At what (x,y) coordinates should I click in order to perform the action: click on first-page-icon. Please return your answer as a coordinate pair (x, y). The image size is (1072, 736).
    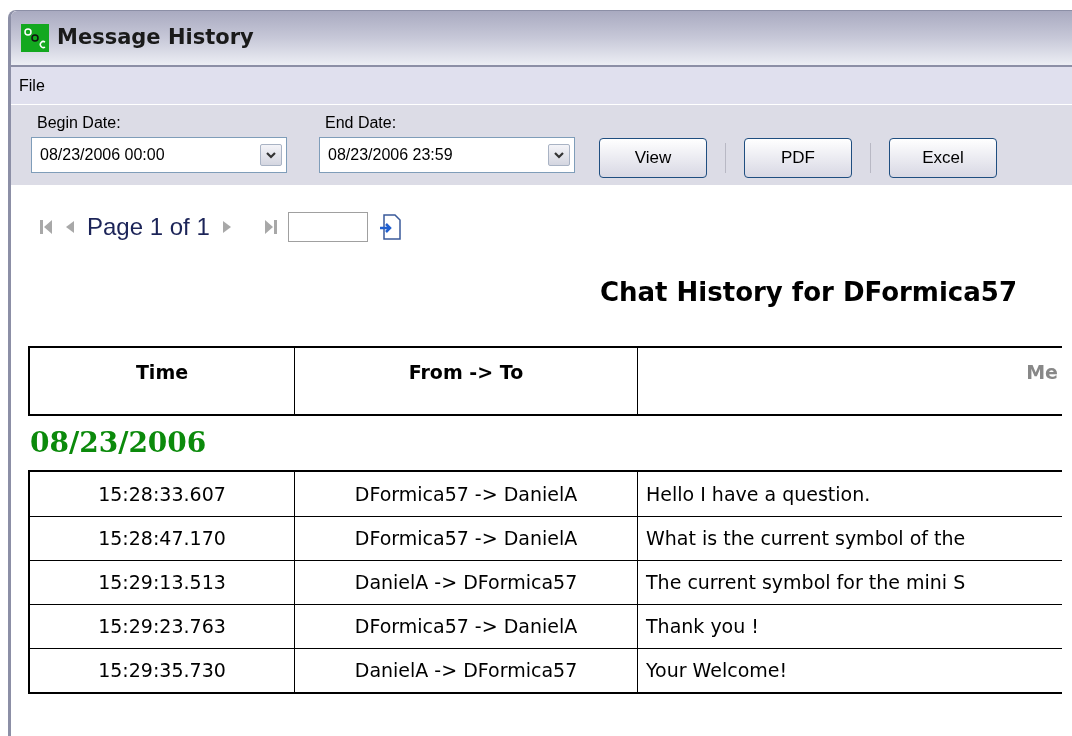
    Looking at the image, I should click on (46, 227).